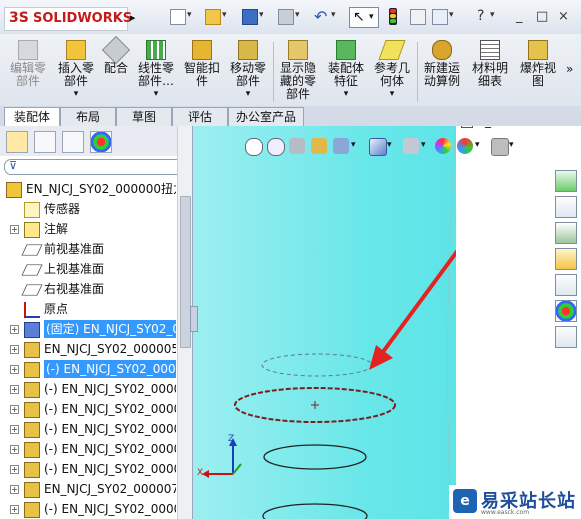 Image resolution: width=581 pixels, height=519 pixels. Describe the element at coordinates (189, 15) in the screenshot. I see `new-dropdown-icon: ▾` at that location.